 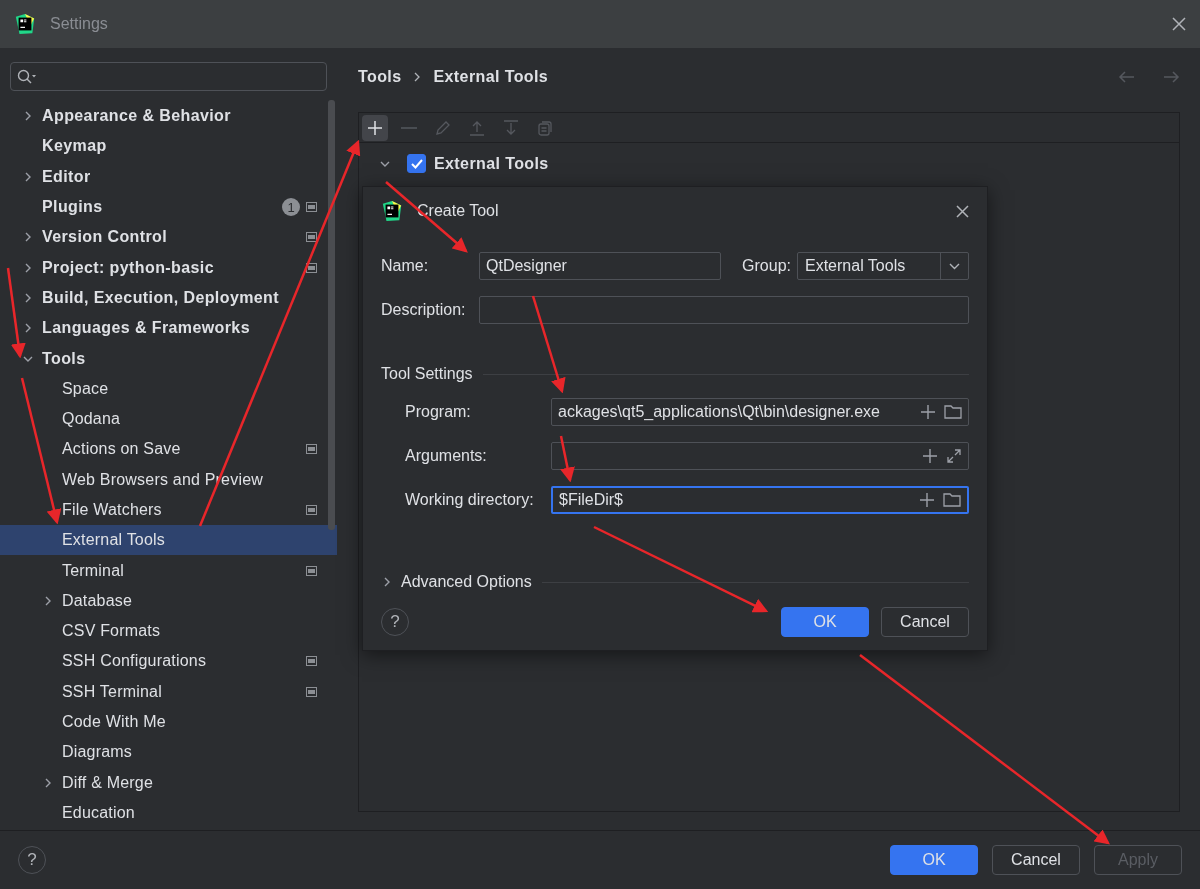 I want to click on sidebar-item: Code With Me, so click(x=168, y=722).